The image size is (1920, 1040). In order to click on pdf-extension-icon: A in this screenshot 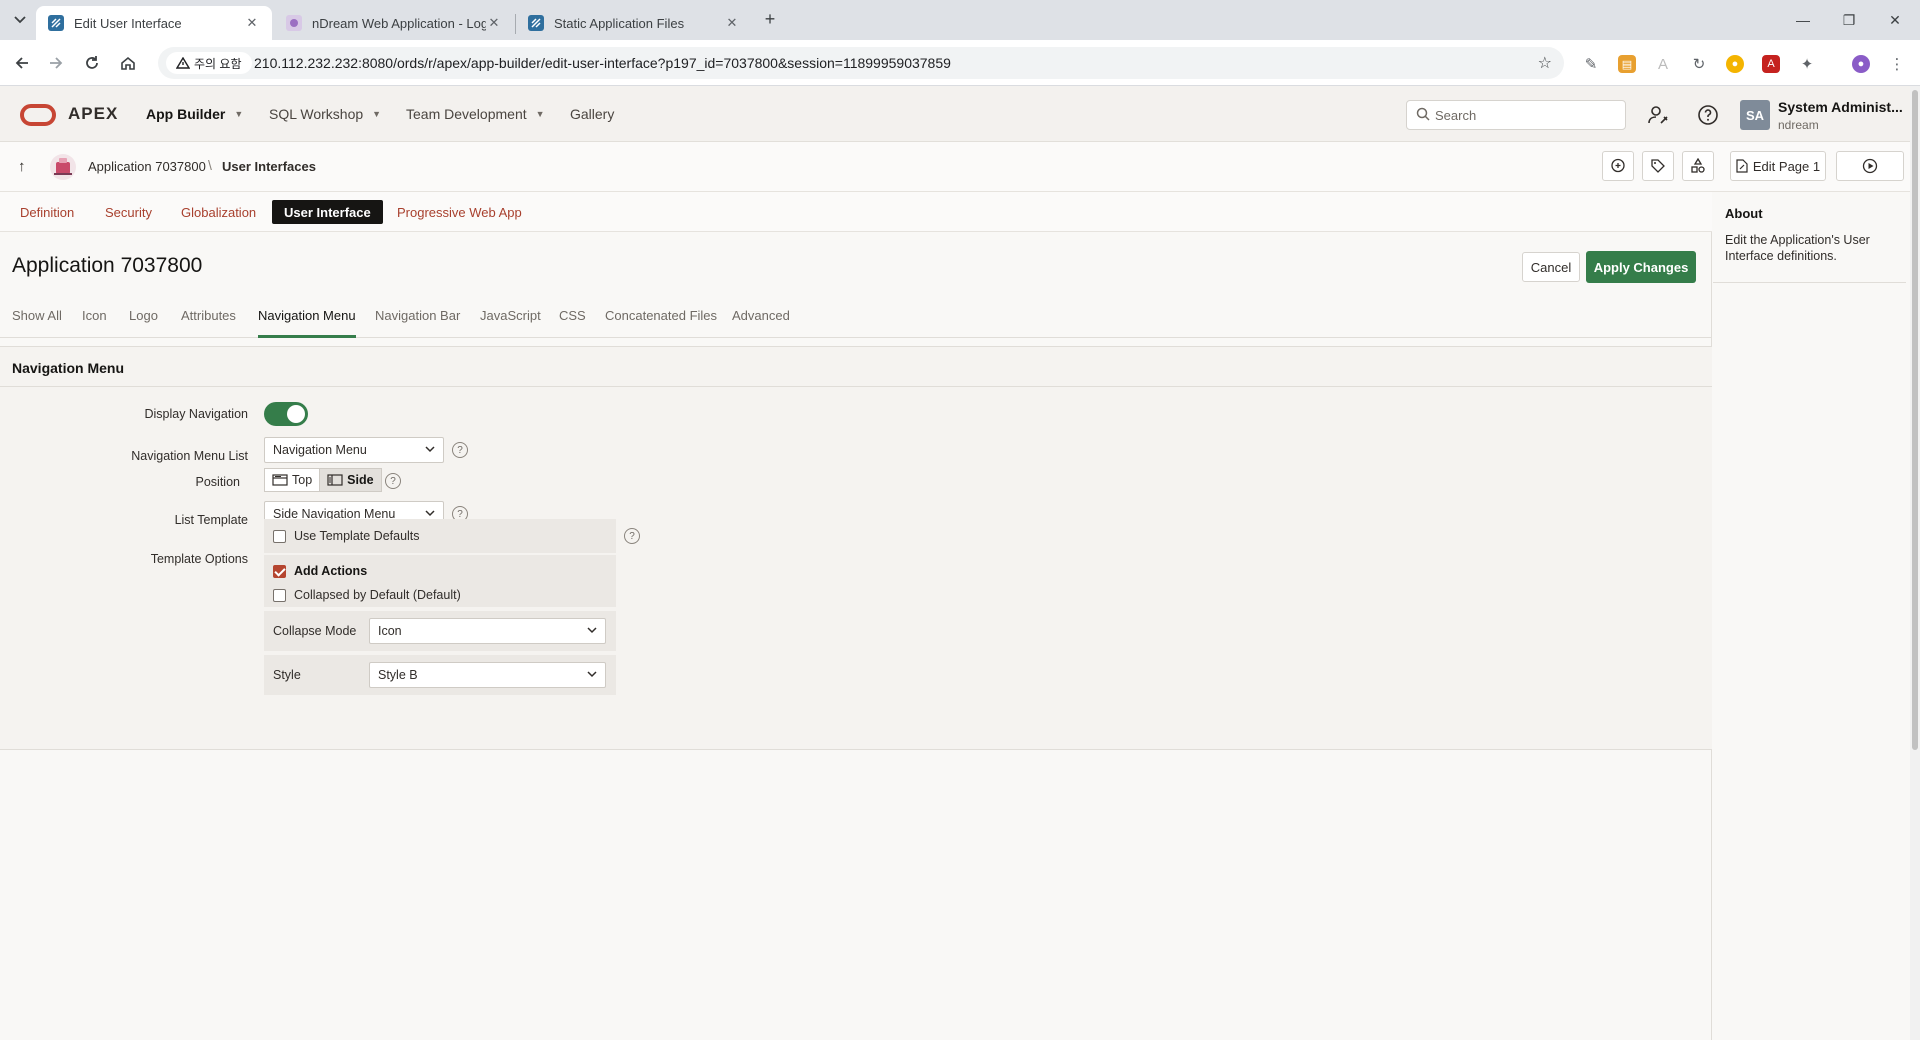, I will do `click(1771, 64)`.